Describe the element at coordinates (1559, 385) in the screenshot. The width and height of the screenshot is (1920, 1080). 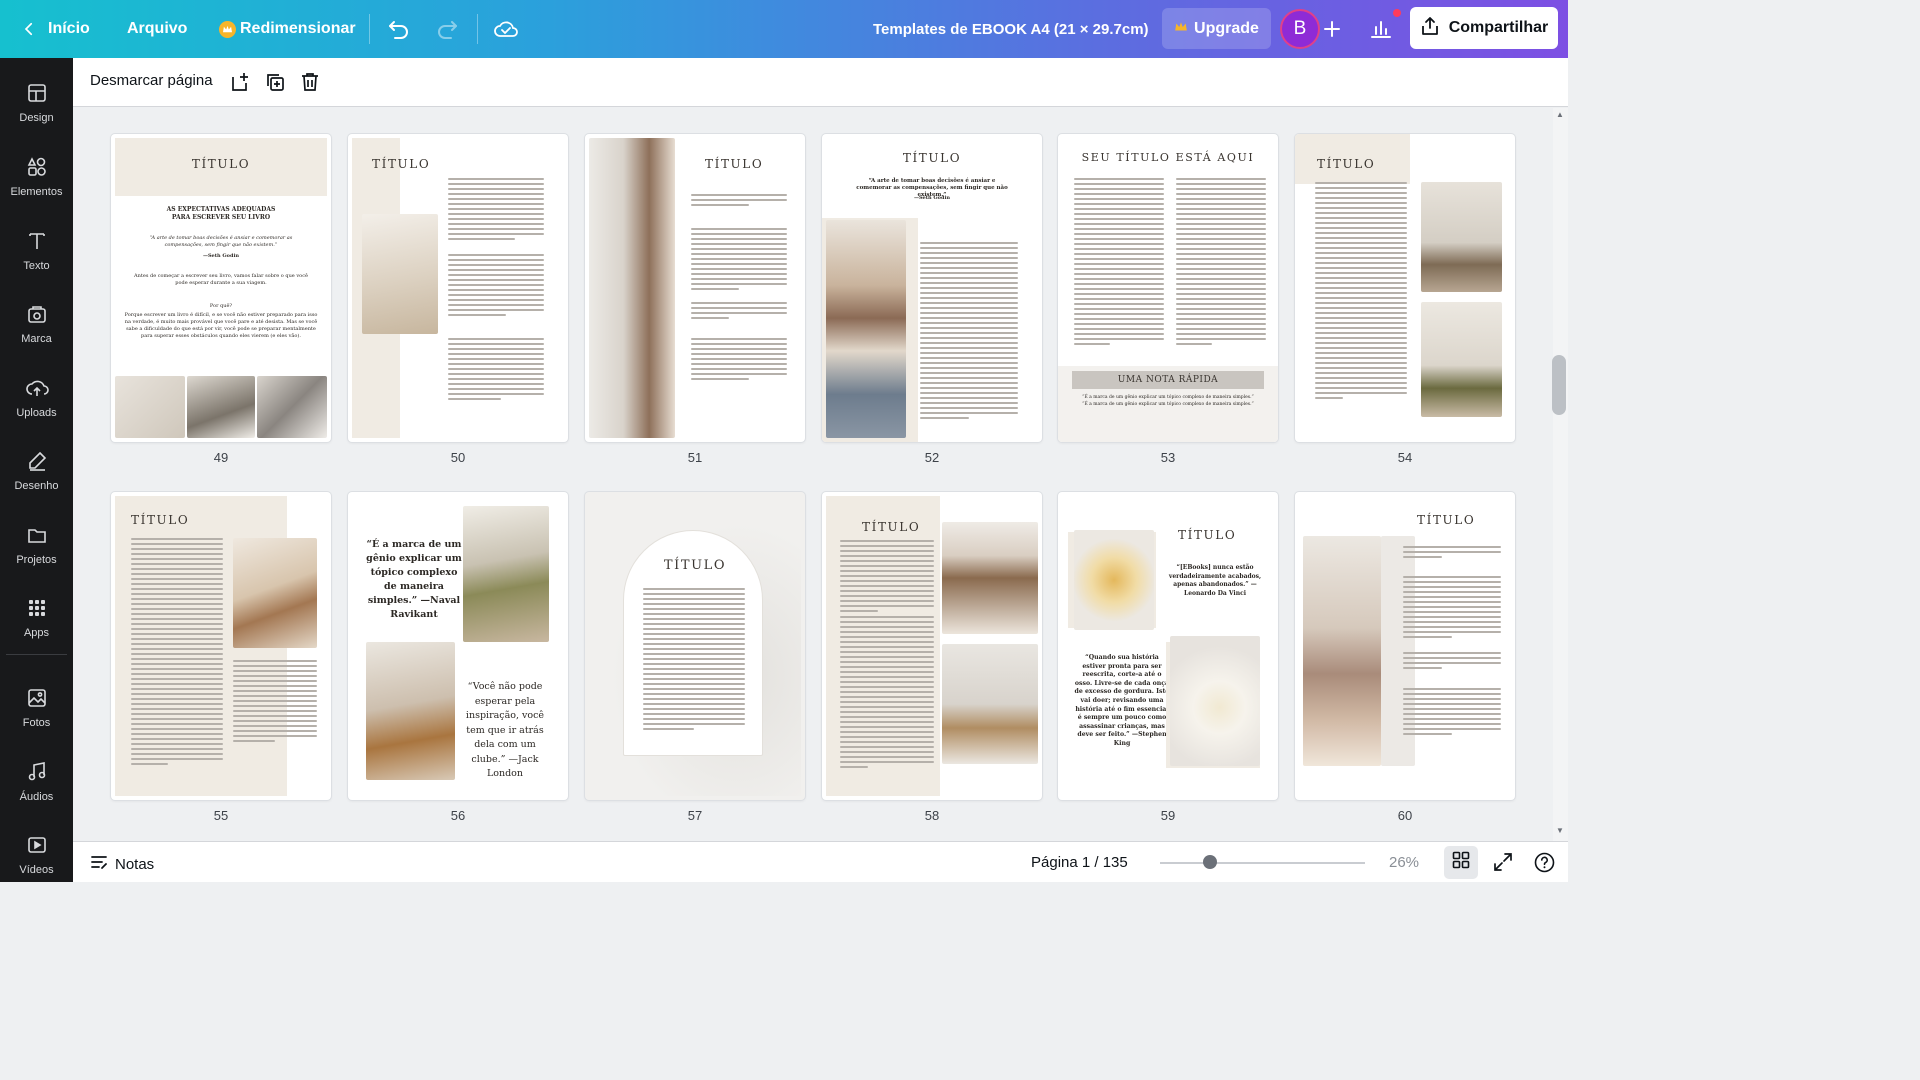
I see `scrollbar-thumb` at that location.